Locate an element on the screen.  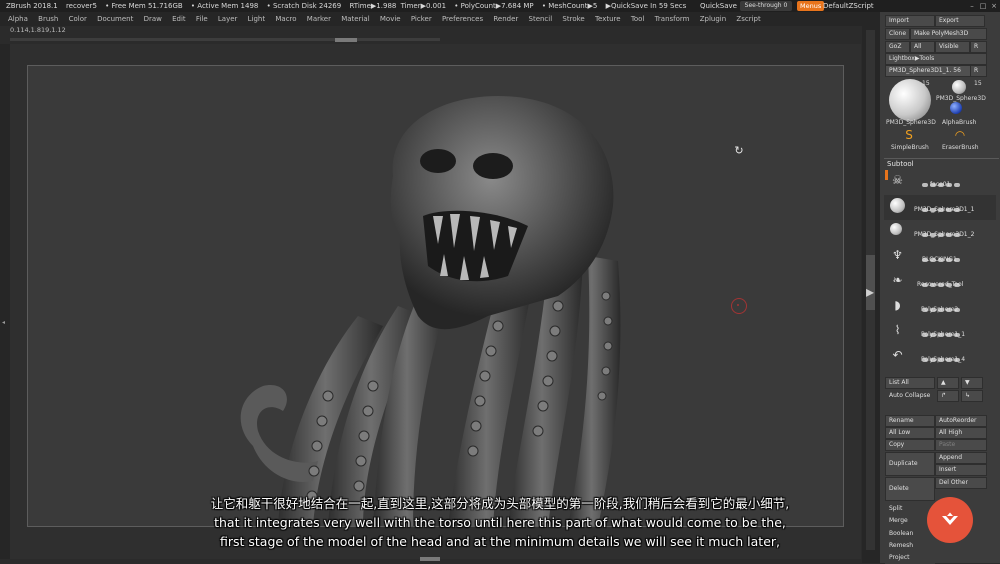
subtool-name: Recovered_Tool is located at coordinates (940, 284).